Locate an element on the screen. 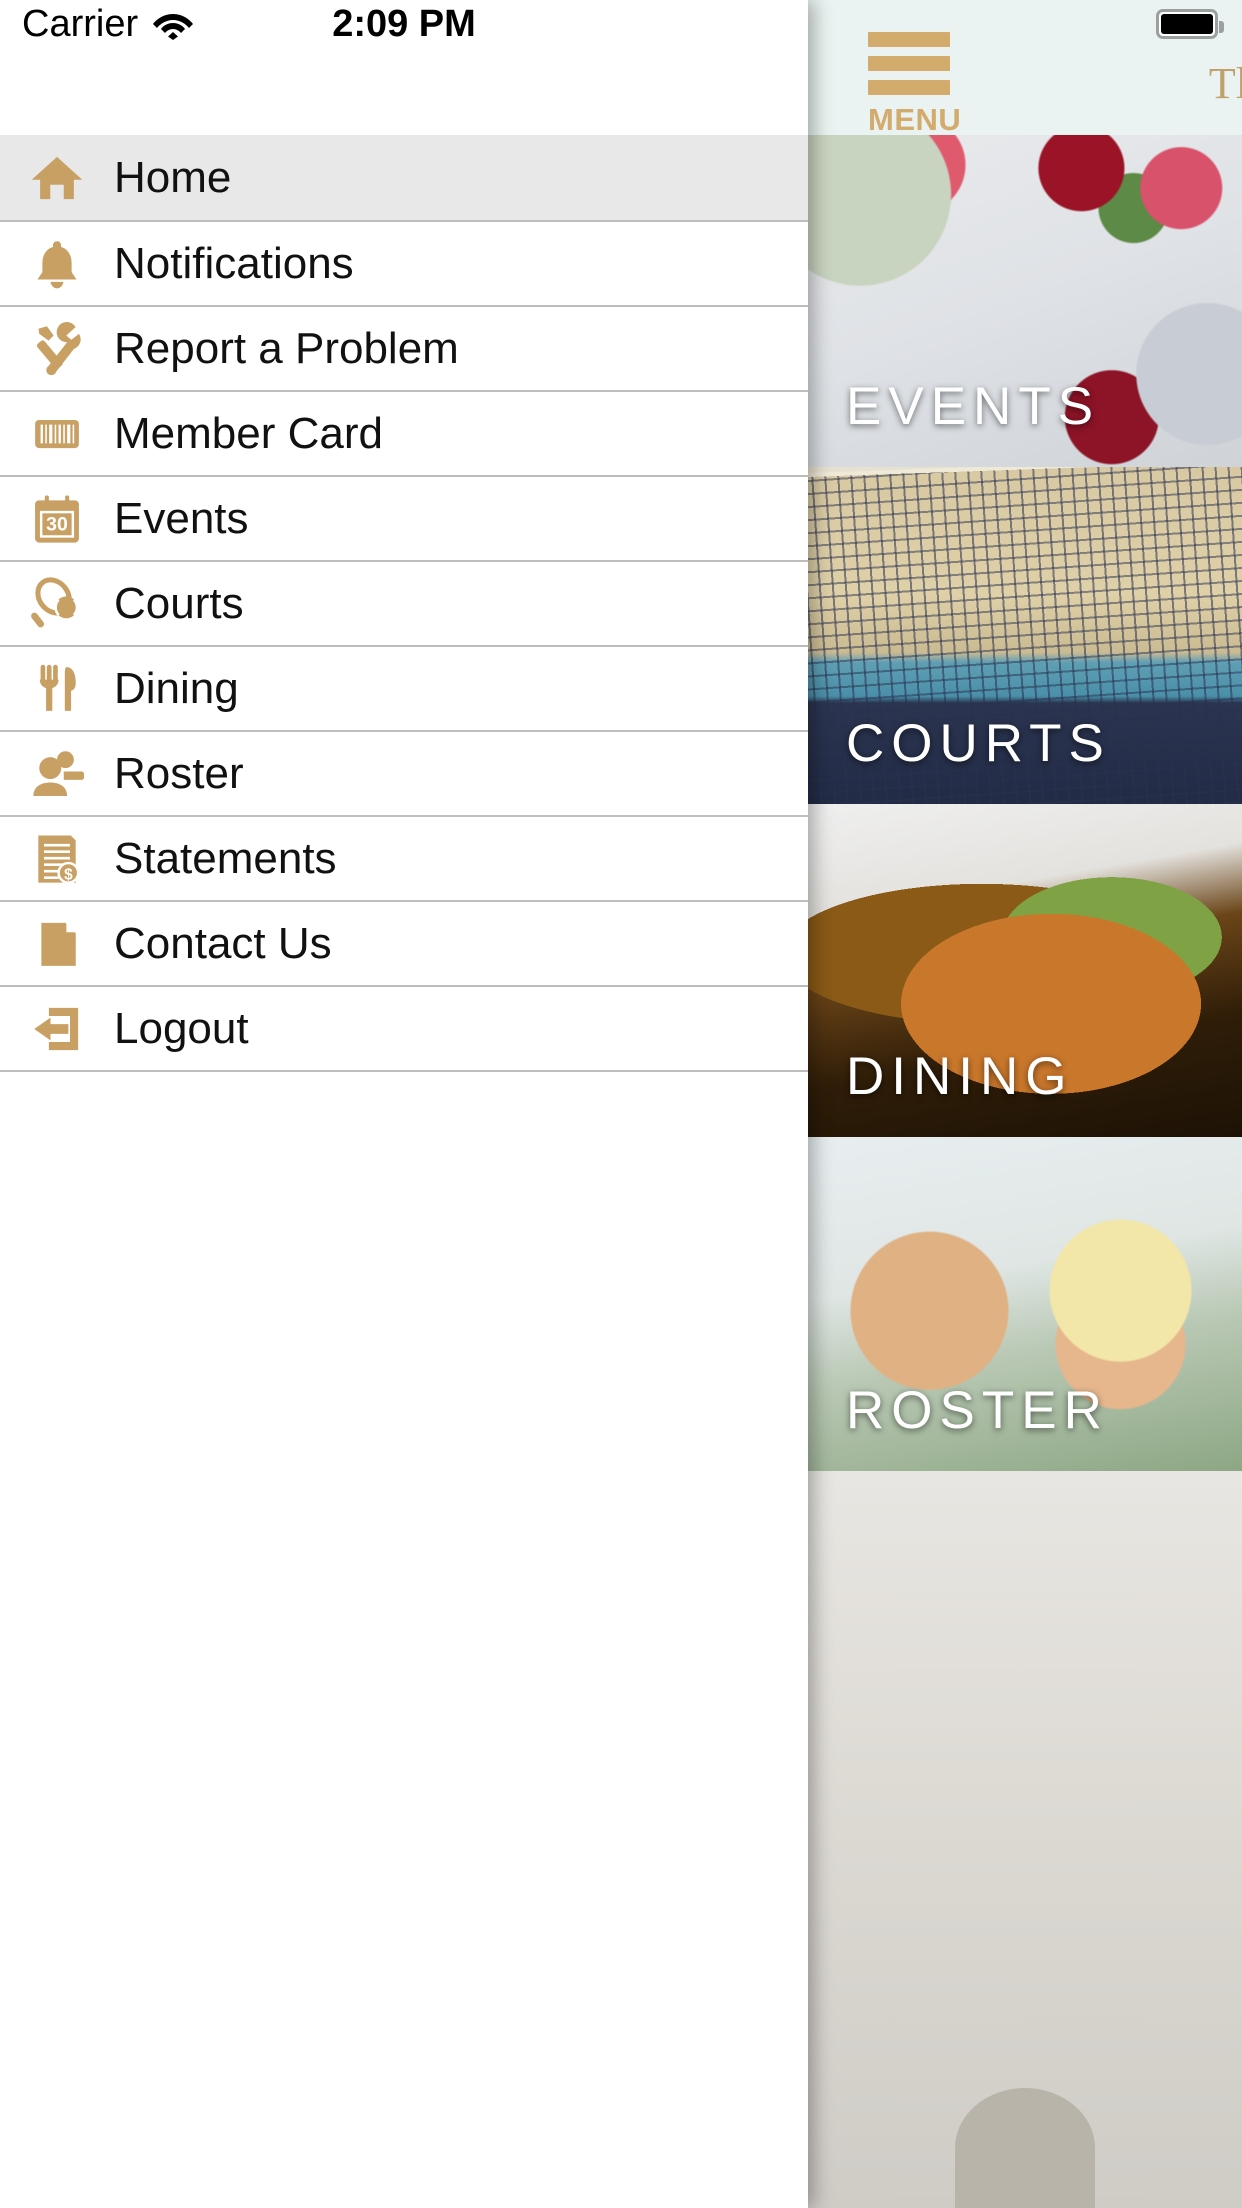 This screenshot has width=1242, height=2208. drawer-item-label: Roster is located at coordinates (179, 773).